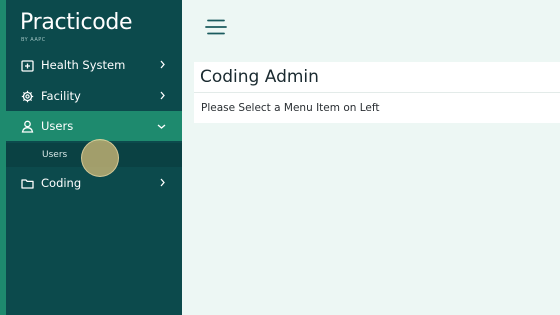 This screenshot has width=560, height=315. What do you see at coordinates (94, 96) in the screenshot?
I see `sidebar-item-facility: Facility` at bounding box center [94, 96].